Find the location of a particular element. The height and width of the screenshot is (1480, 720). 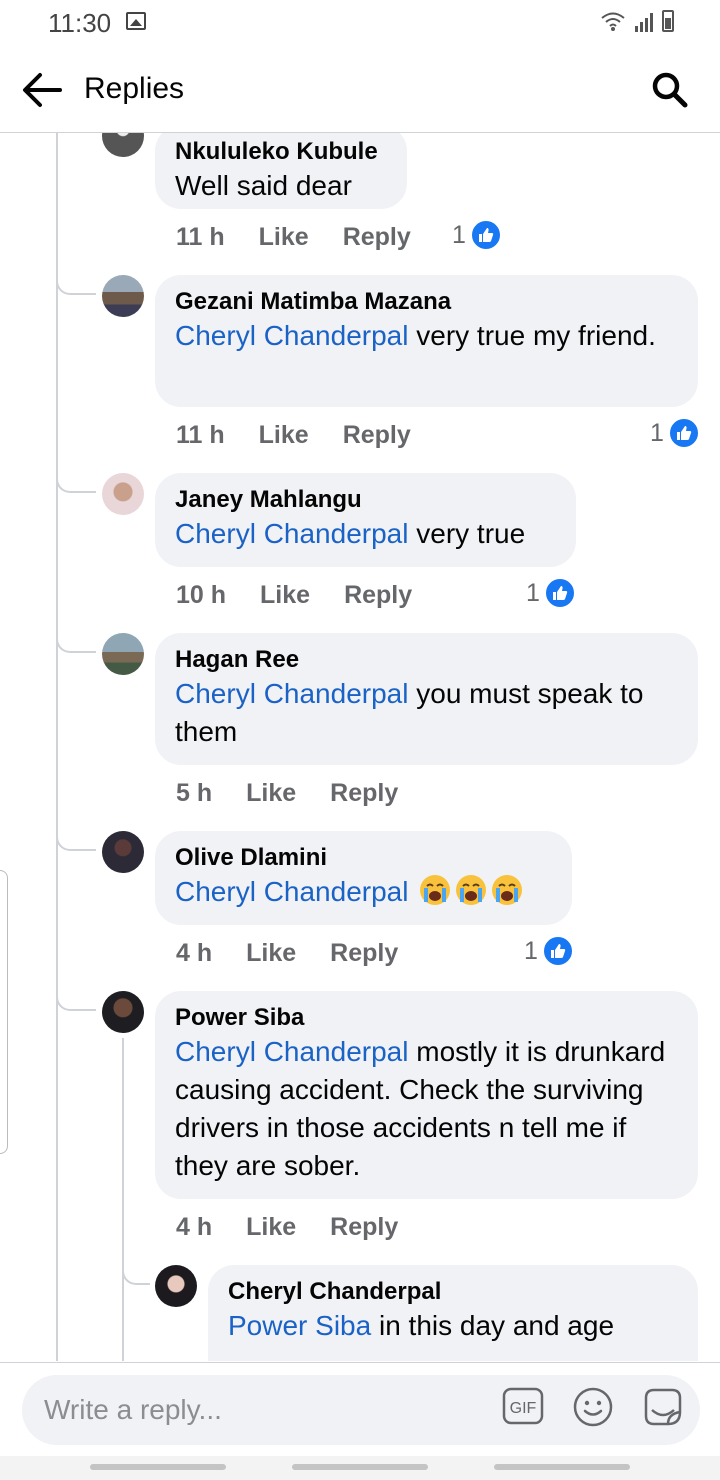

svg-text: GIF is located at coordinates (523, 1408).